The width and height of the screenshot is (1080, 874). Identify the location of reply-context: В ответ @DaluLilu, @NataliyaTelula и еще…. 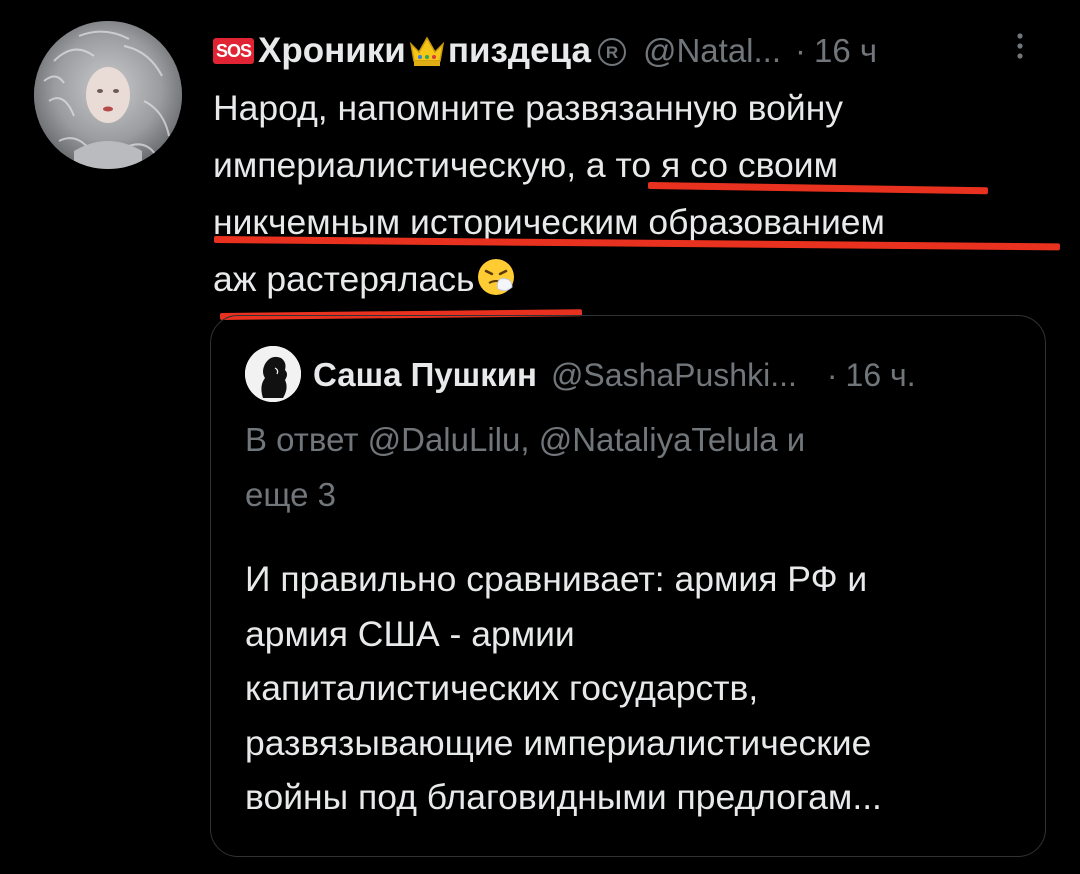
(625, 467).